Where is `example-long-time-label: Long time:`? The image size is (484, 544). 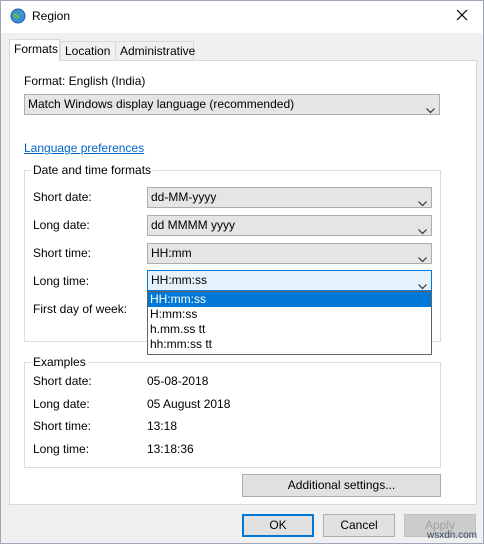 example-long-time-label: Long time: is located at coordinates (61, 449).